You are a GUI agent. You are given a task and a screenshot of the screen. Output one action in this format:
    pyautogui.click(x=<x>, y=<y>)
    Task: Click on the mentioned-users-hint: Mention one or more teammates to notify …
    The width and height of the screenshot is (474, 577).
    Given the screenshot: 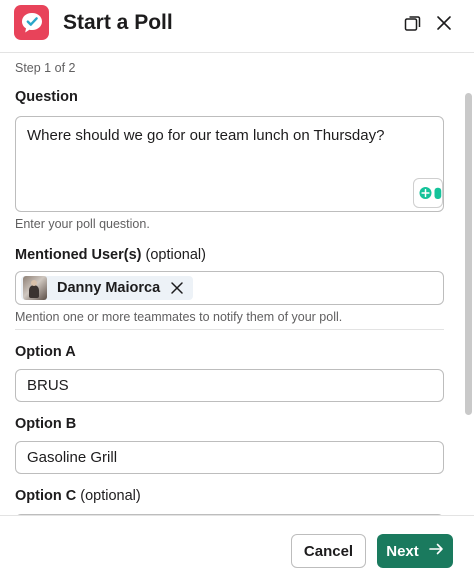 What is the action you would take?
    pyautogui.click(x=179, y=317)
    